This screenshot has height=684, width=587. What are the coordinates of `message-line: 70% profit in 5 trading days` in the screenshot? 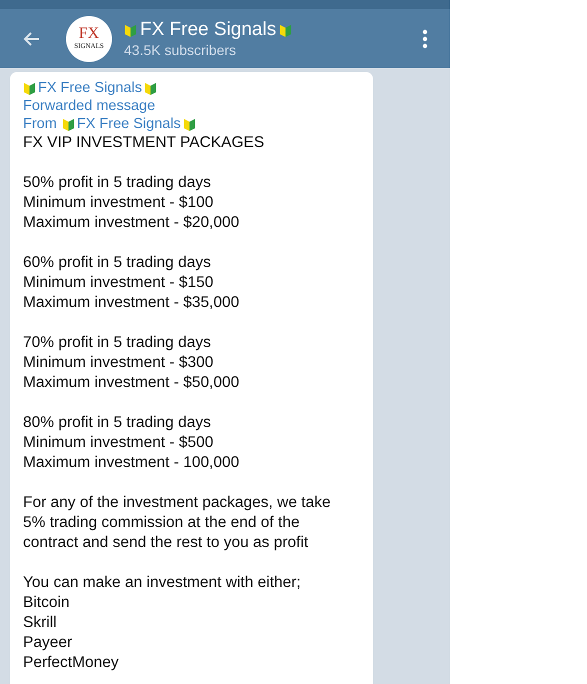 It's located at (117, 343).